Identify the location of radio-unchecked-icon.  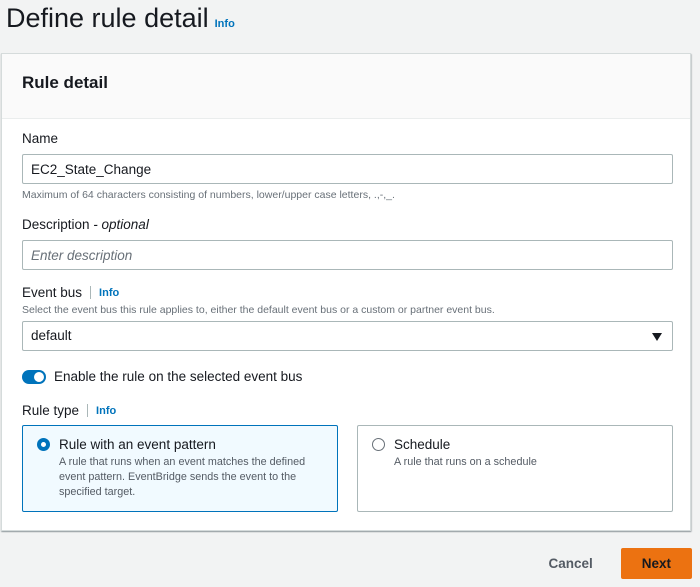
(378, 444).